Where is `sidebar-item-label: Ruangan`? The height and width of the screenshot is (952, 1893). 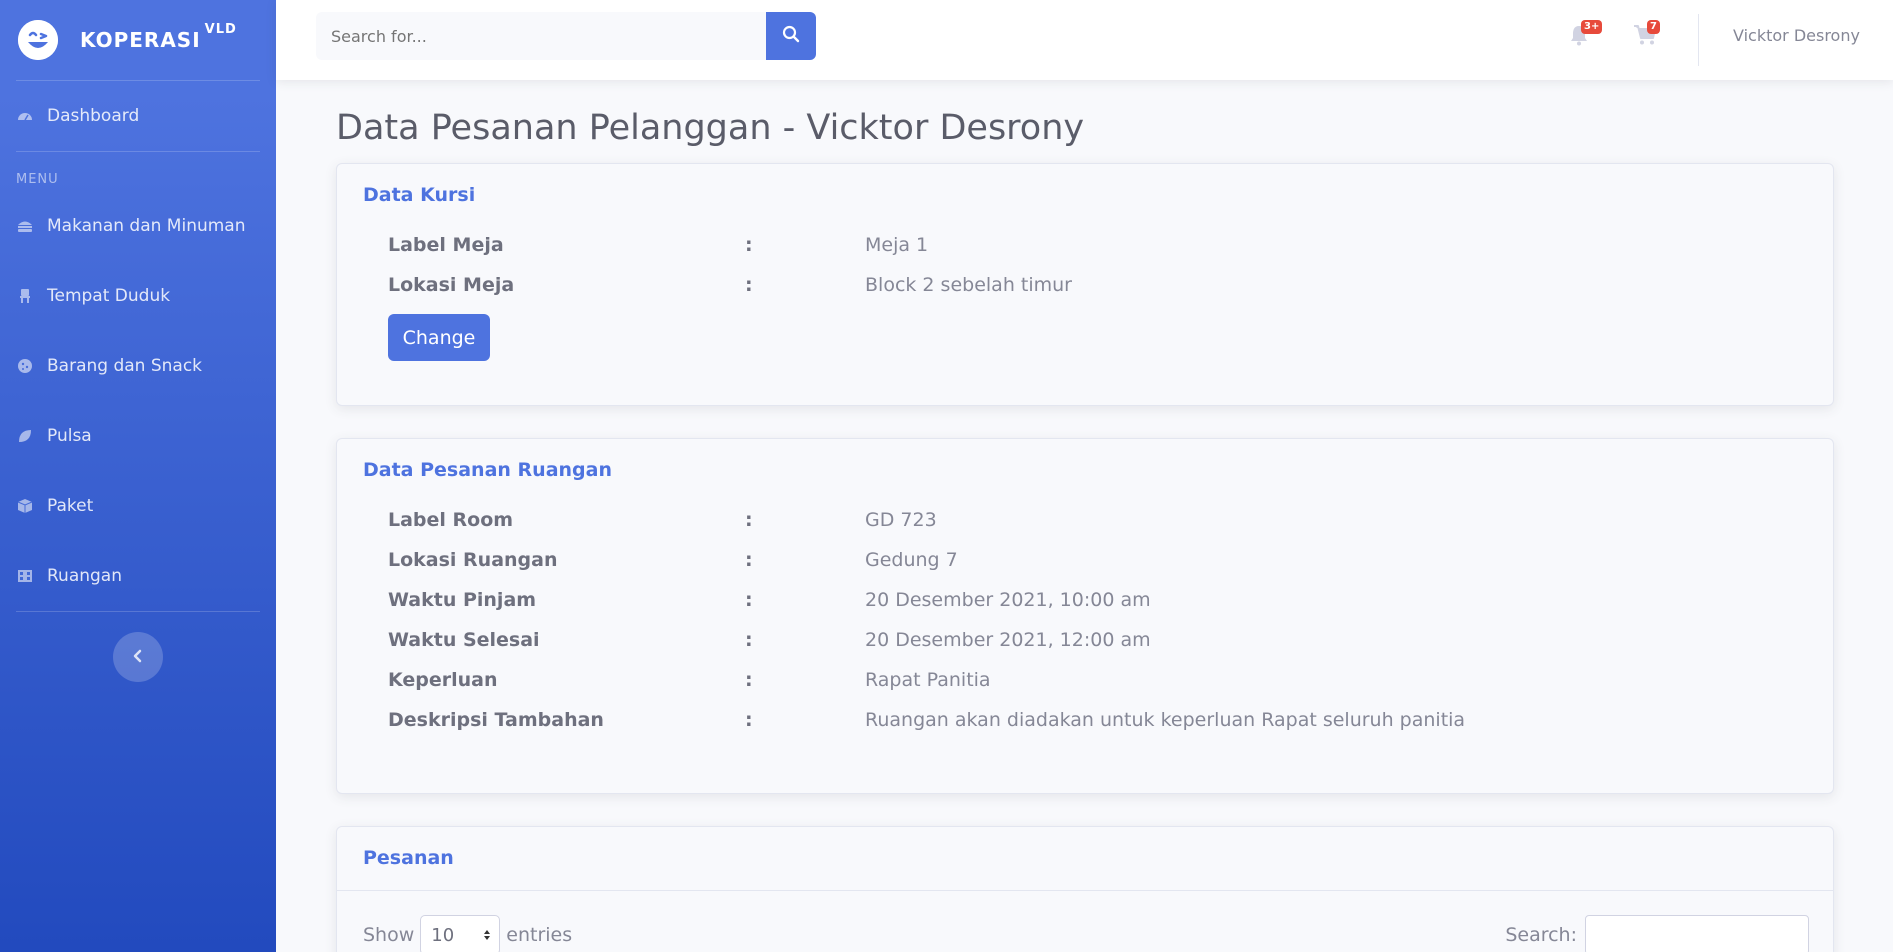
sidebar-item-label: Ruangan is located at coordinates (84, 576).